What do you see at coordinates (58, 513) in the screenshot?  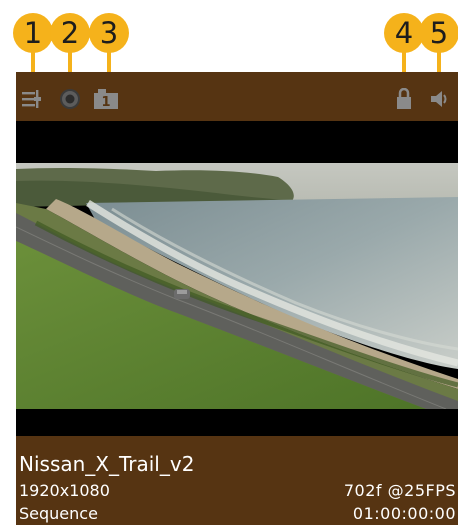 I see `clip-type: Sequence` at bounding box center [58, 513].